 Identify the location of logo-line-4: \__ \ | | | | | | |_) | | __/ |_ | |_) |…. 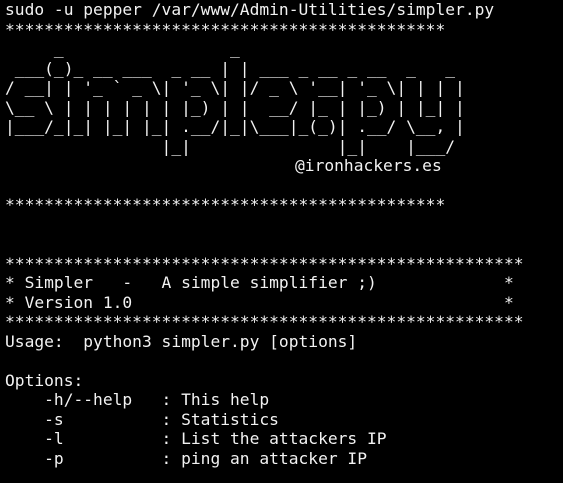
(235, 107).